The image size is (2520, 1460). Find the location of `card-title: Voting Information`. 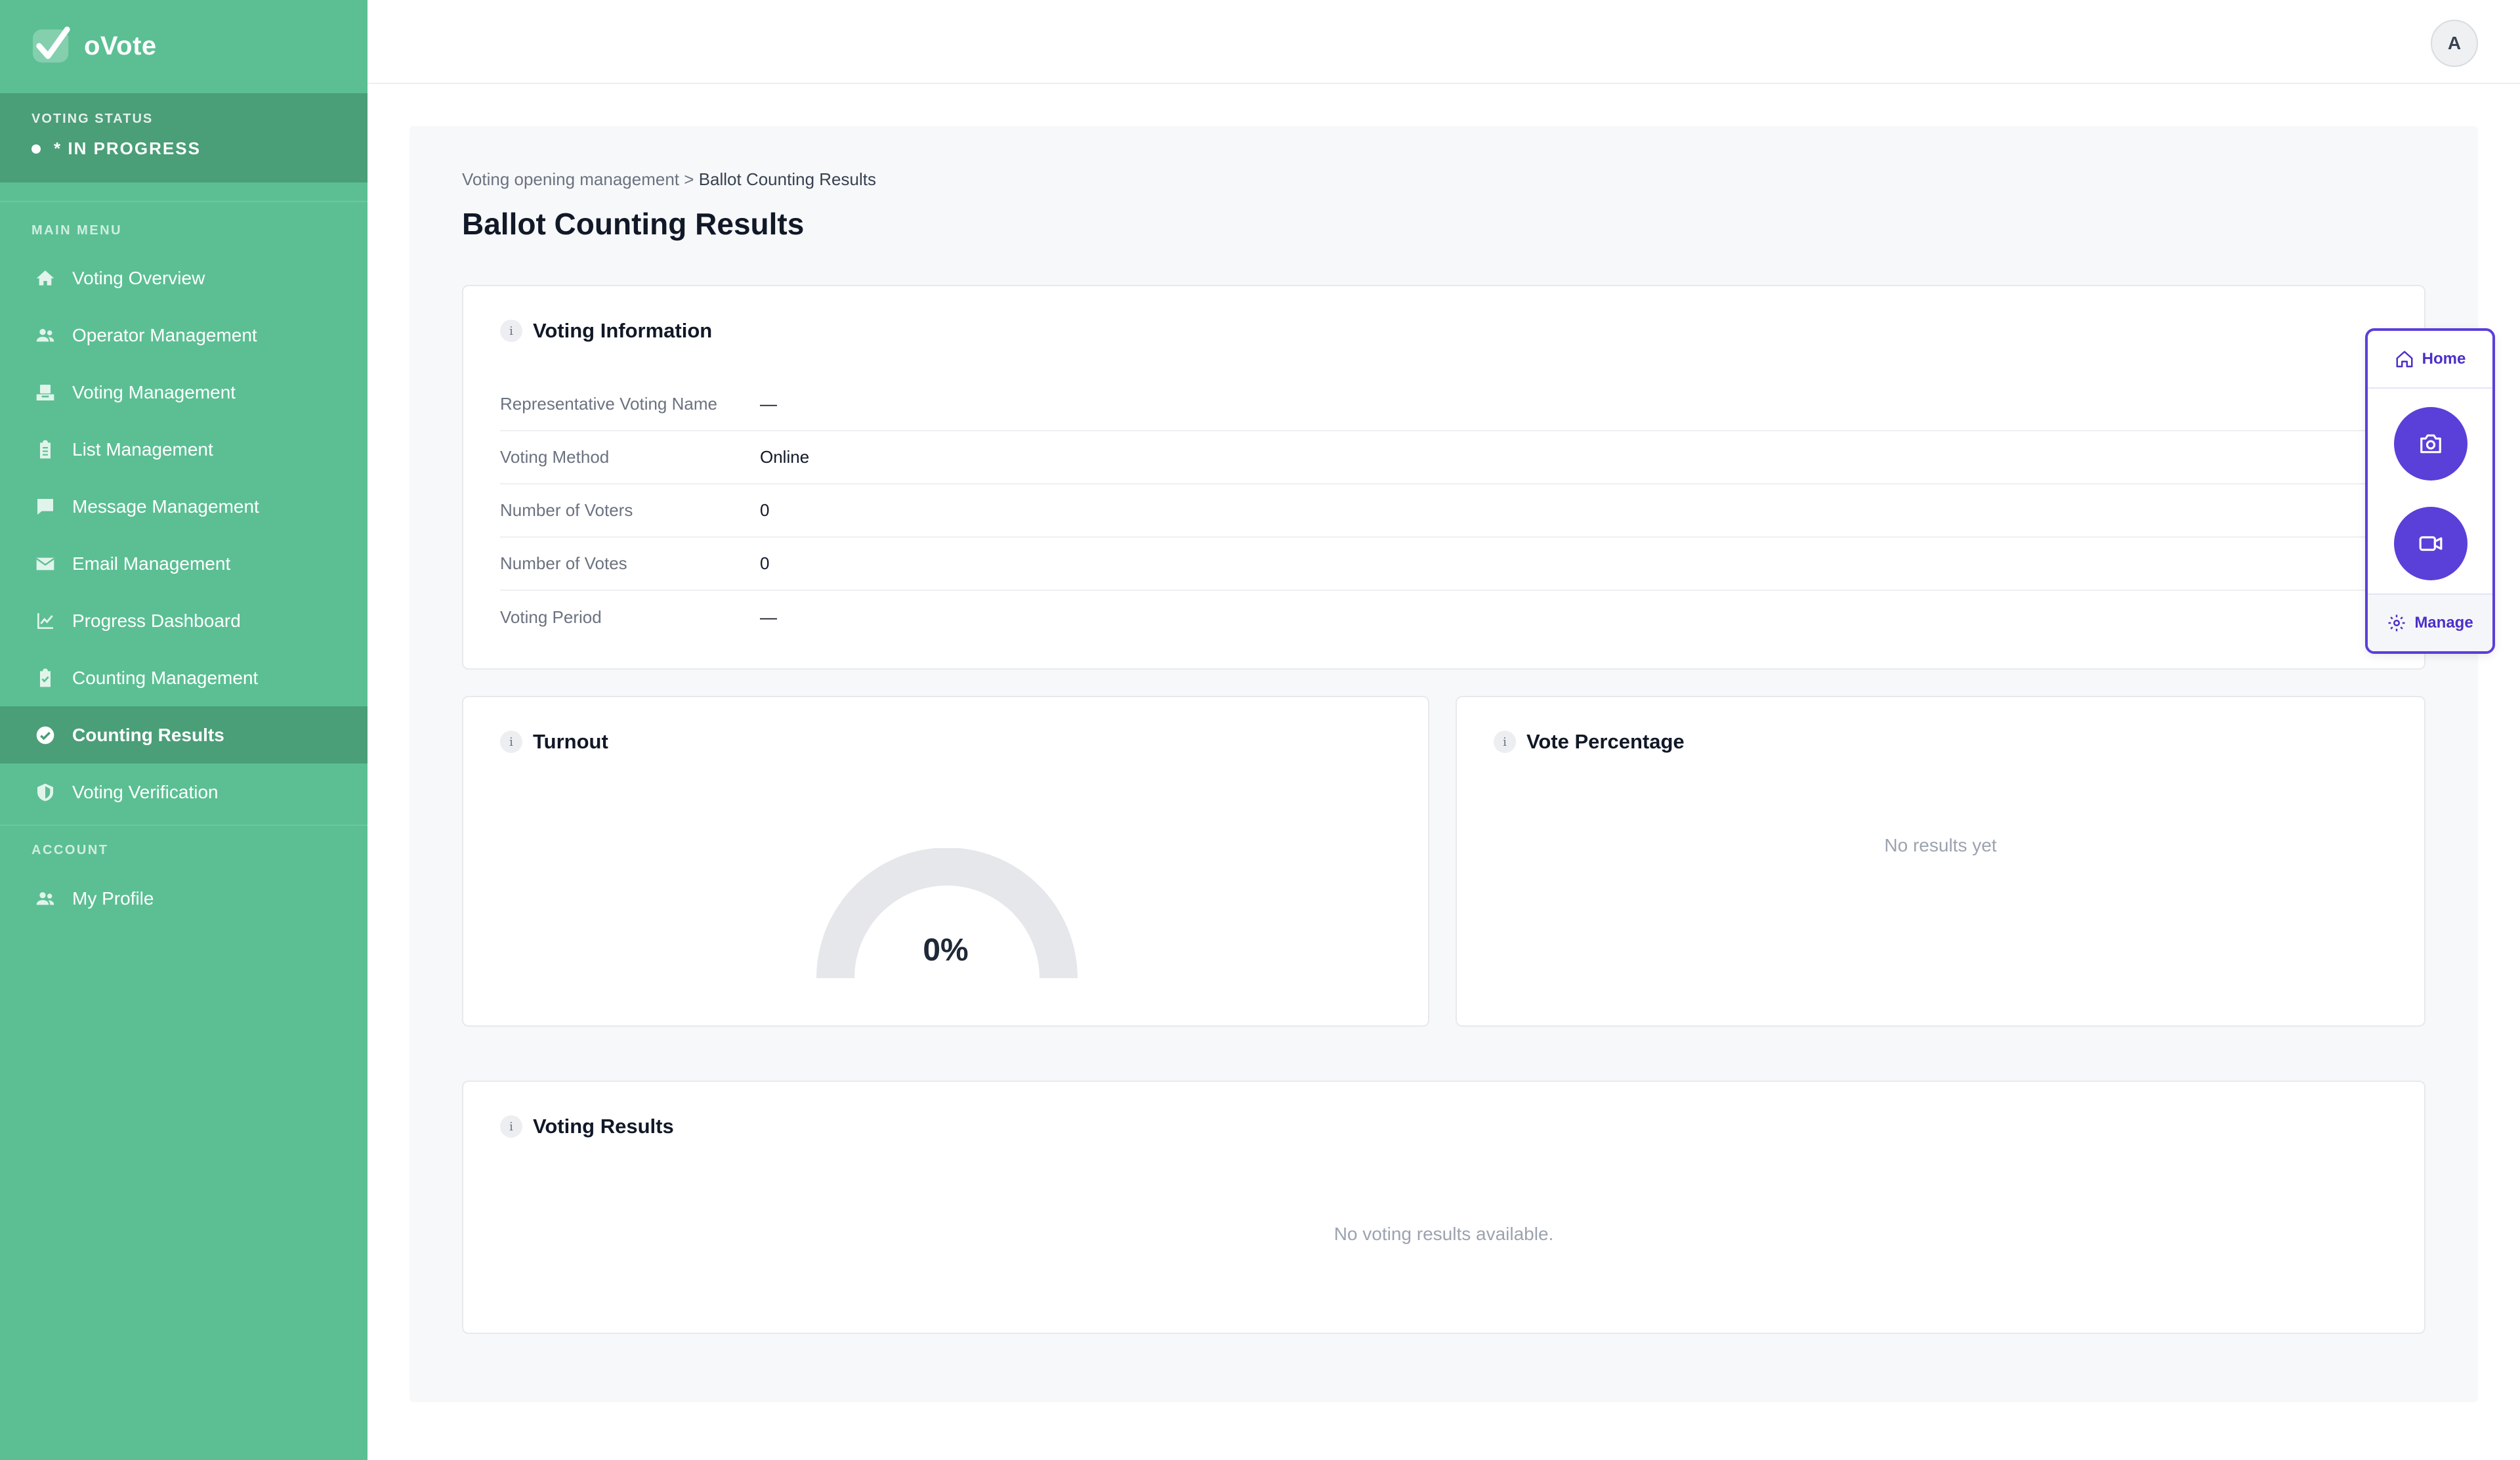

card-title: Voting Information is located at coordinates (623, 330).